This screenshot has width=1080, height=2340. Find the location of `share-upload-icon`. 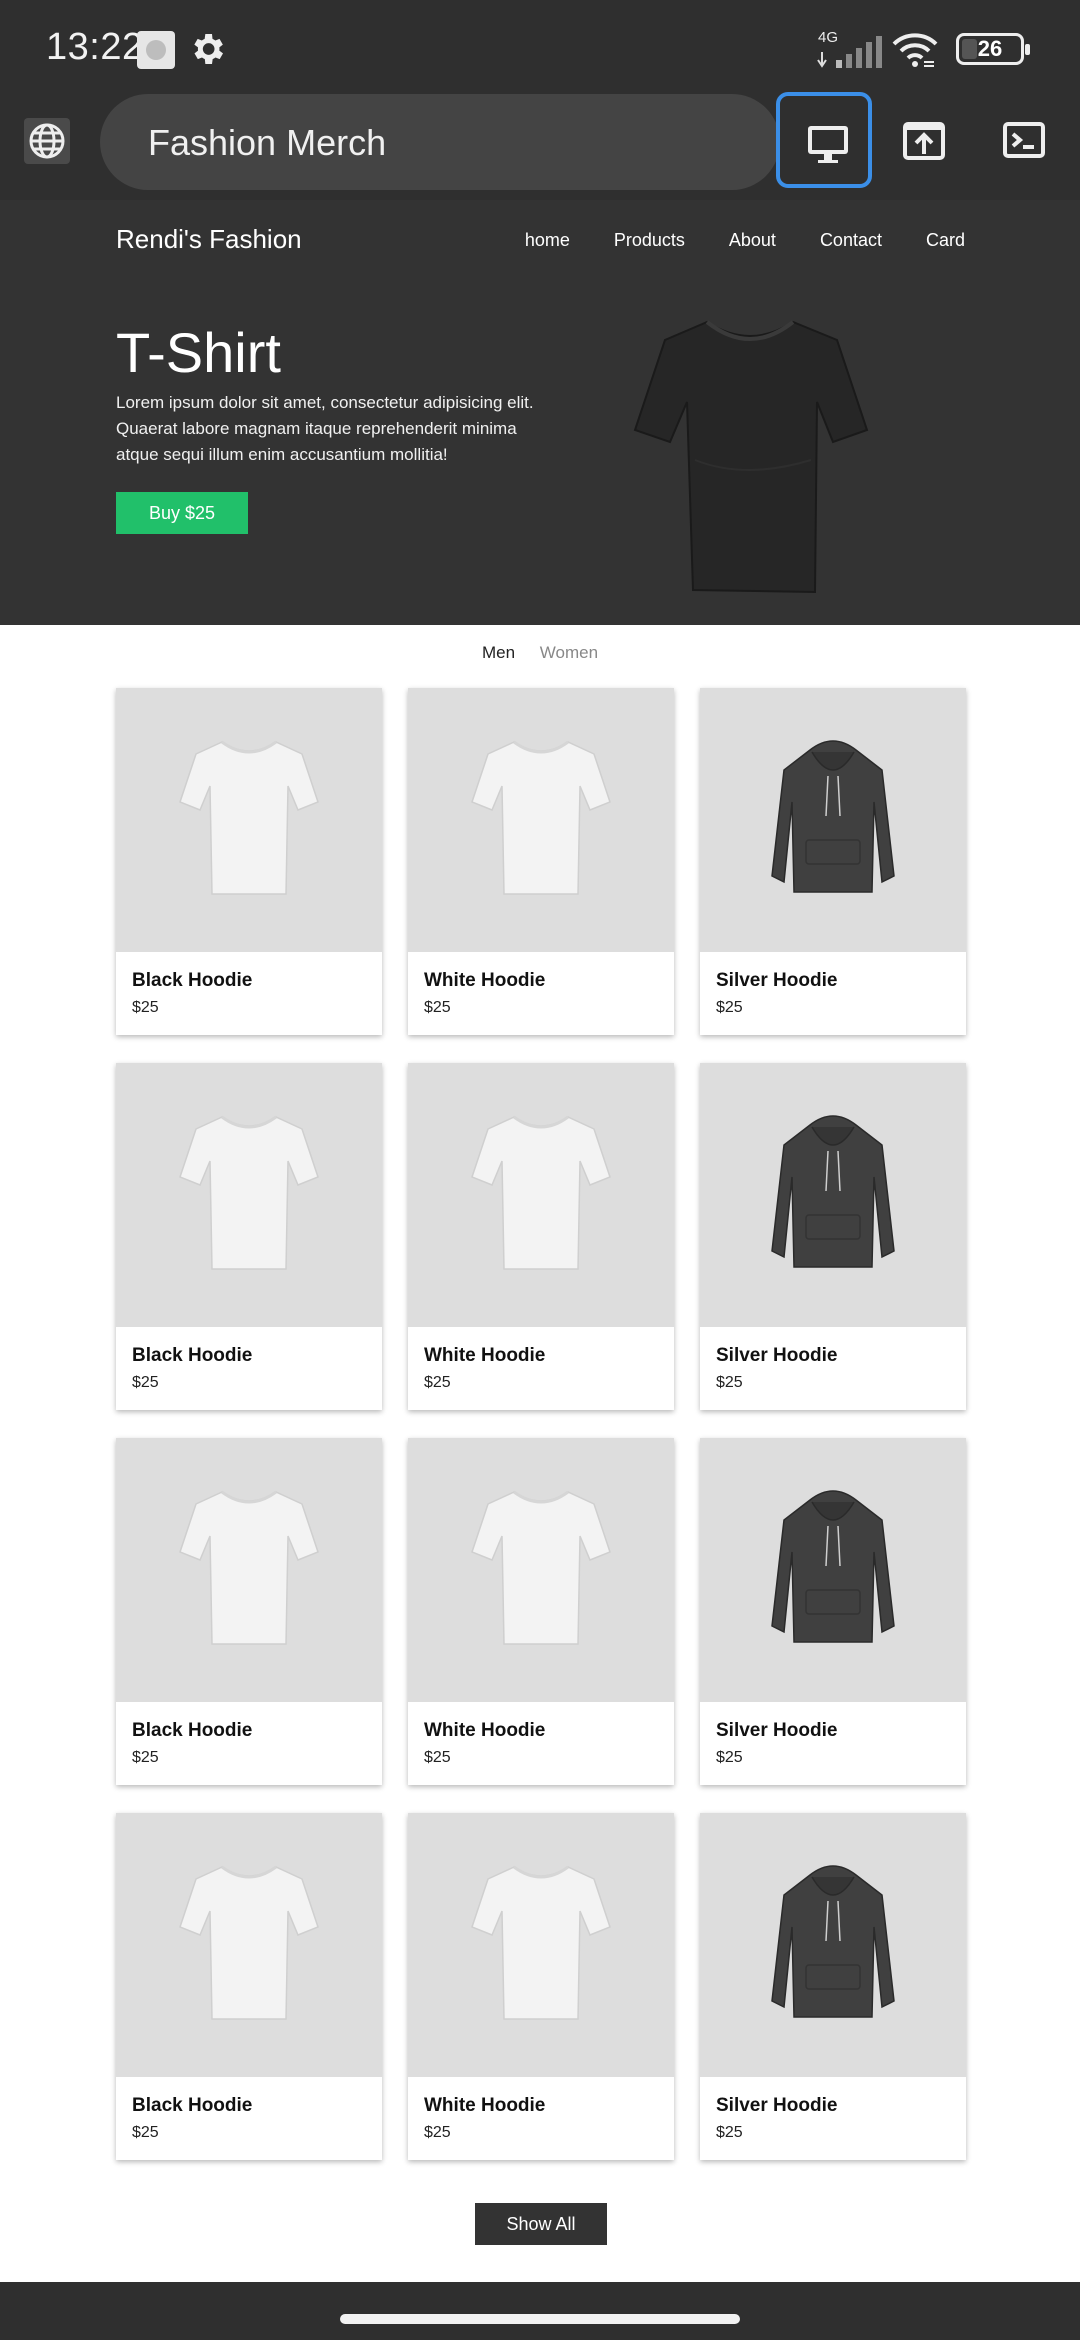

share-upload-icon is located at coordinates (924, 141).